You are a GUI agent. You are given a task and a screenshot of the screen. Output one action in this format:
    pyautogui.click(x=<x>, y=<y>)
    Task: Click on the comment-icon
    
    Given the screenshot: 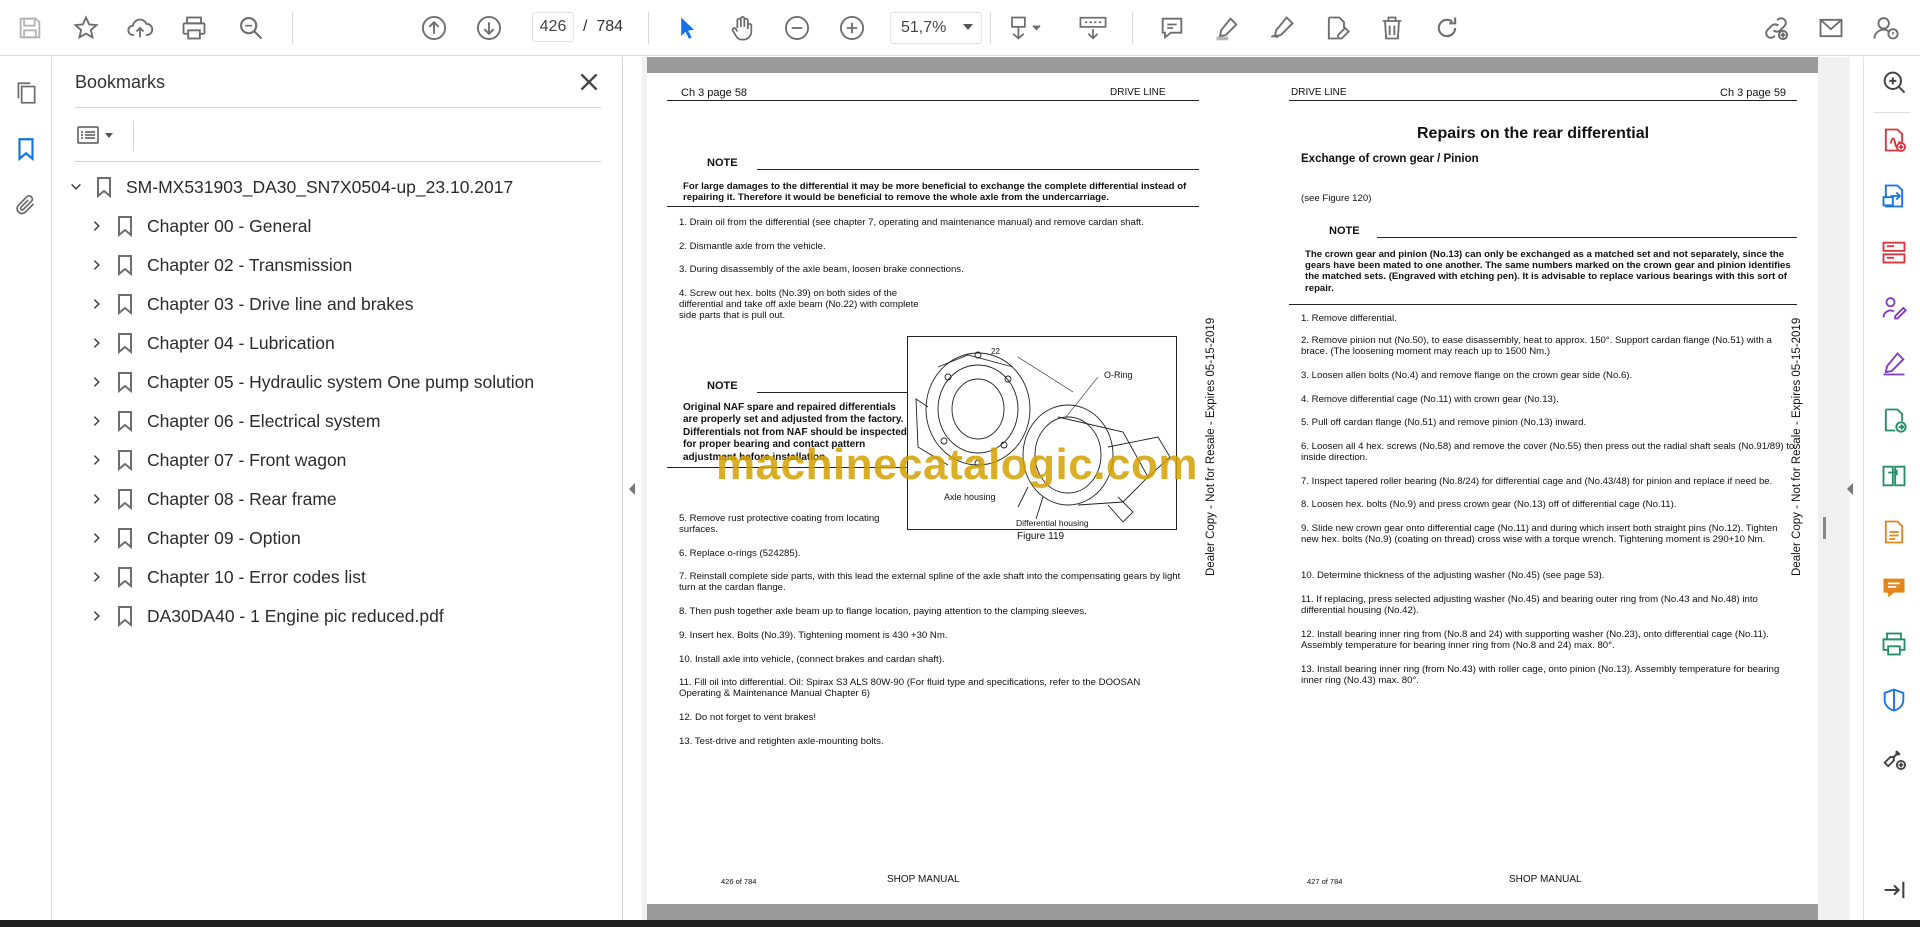 What is the action you would take?
    pyautogui.click(x=1172, y=28)
    